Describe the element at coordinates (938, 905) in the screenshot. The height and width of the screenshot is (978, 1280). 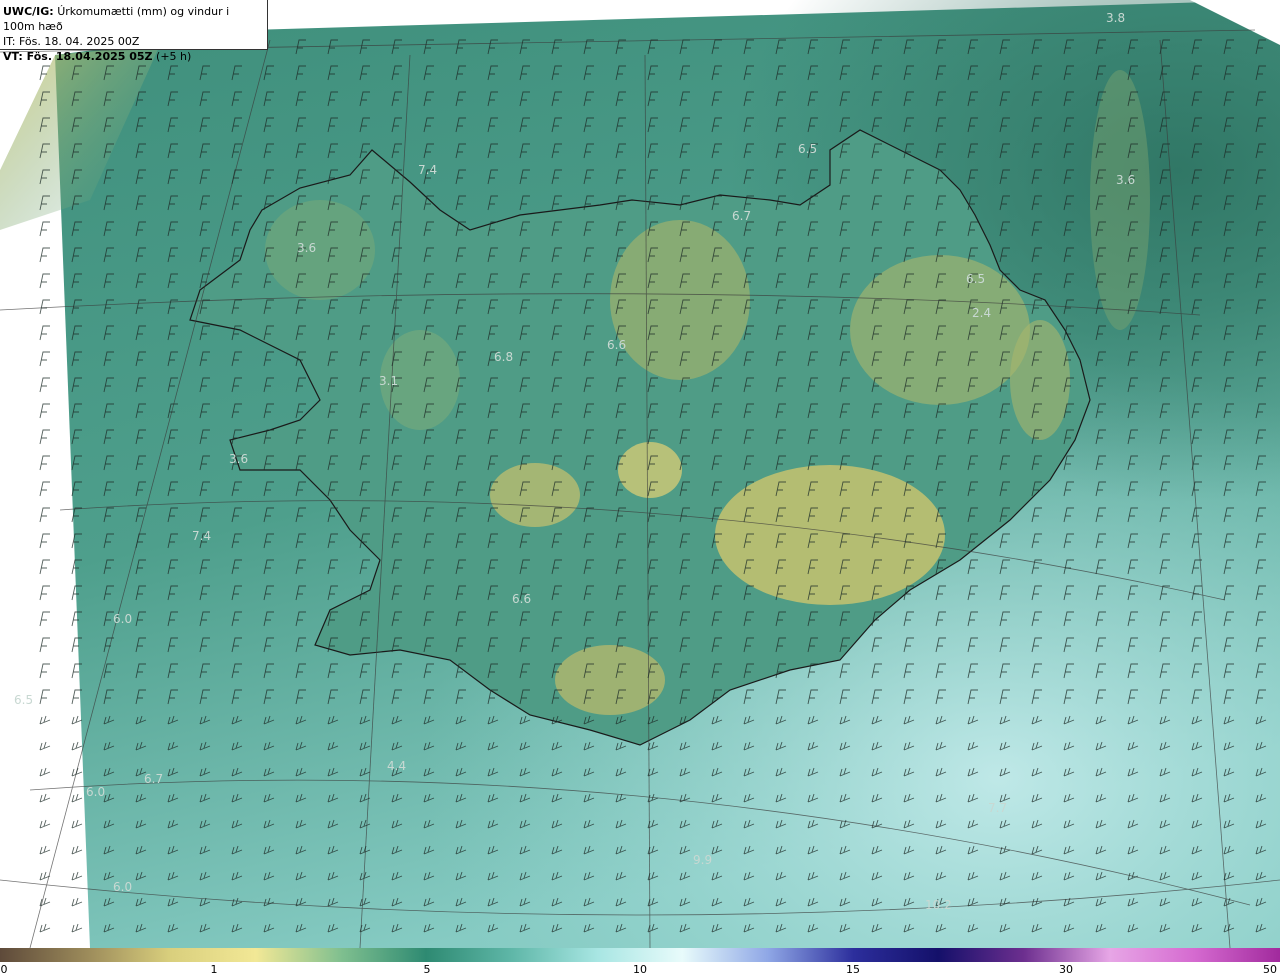
I see `value-label: 10.2` at that location.